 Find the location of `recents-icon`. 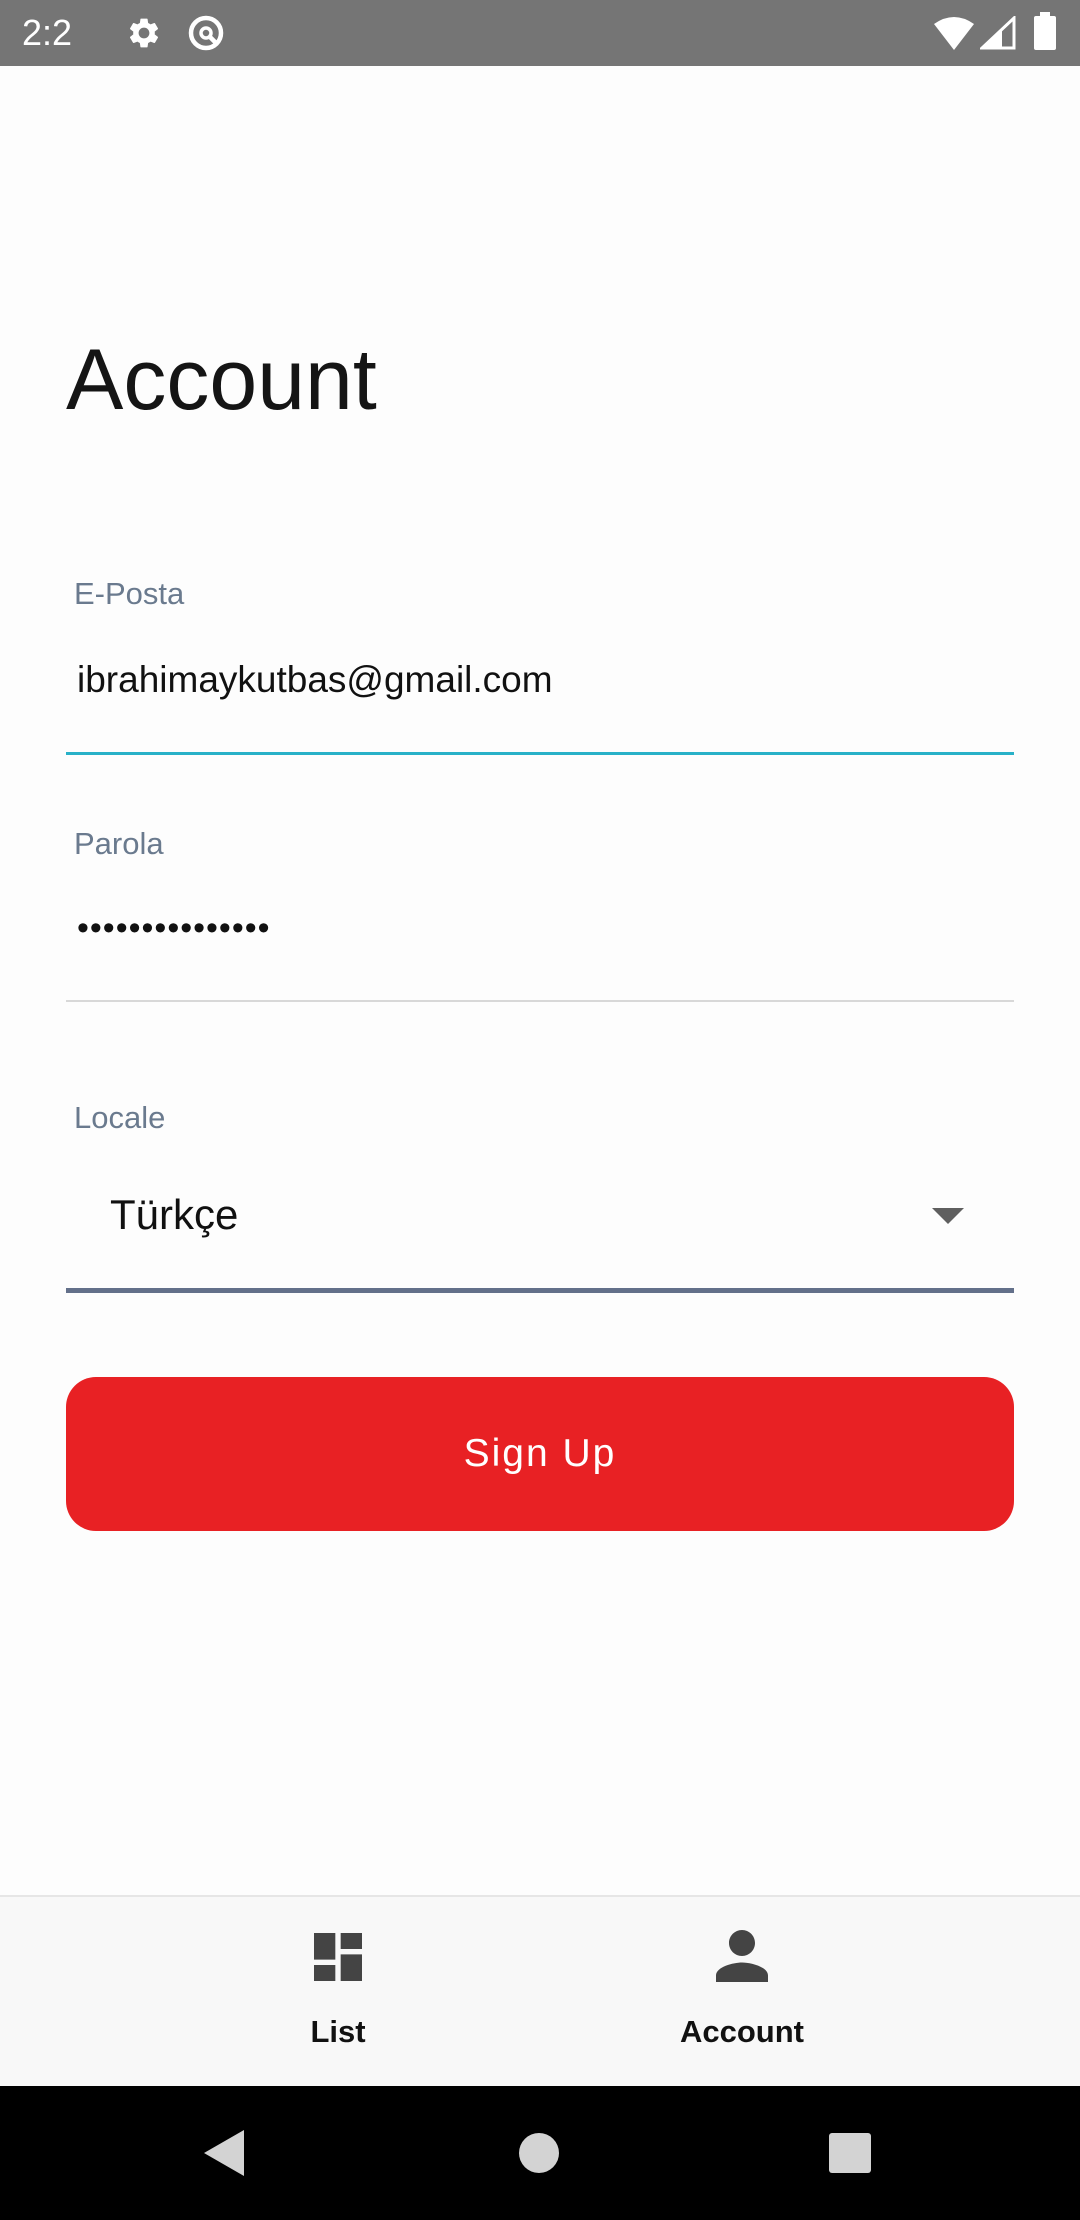

recents-icon is located at coordinates (850, 2153).